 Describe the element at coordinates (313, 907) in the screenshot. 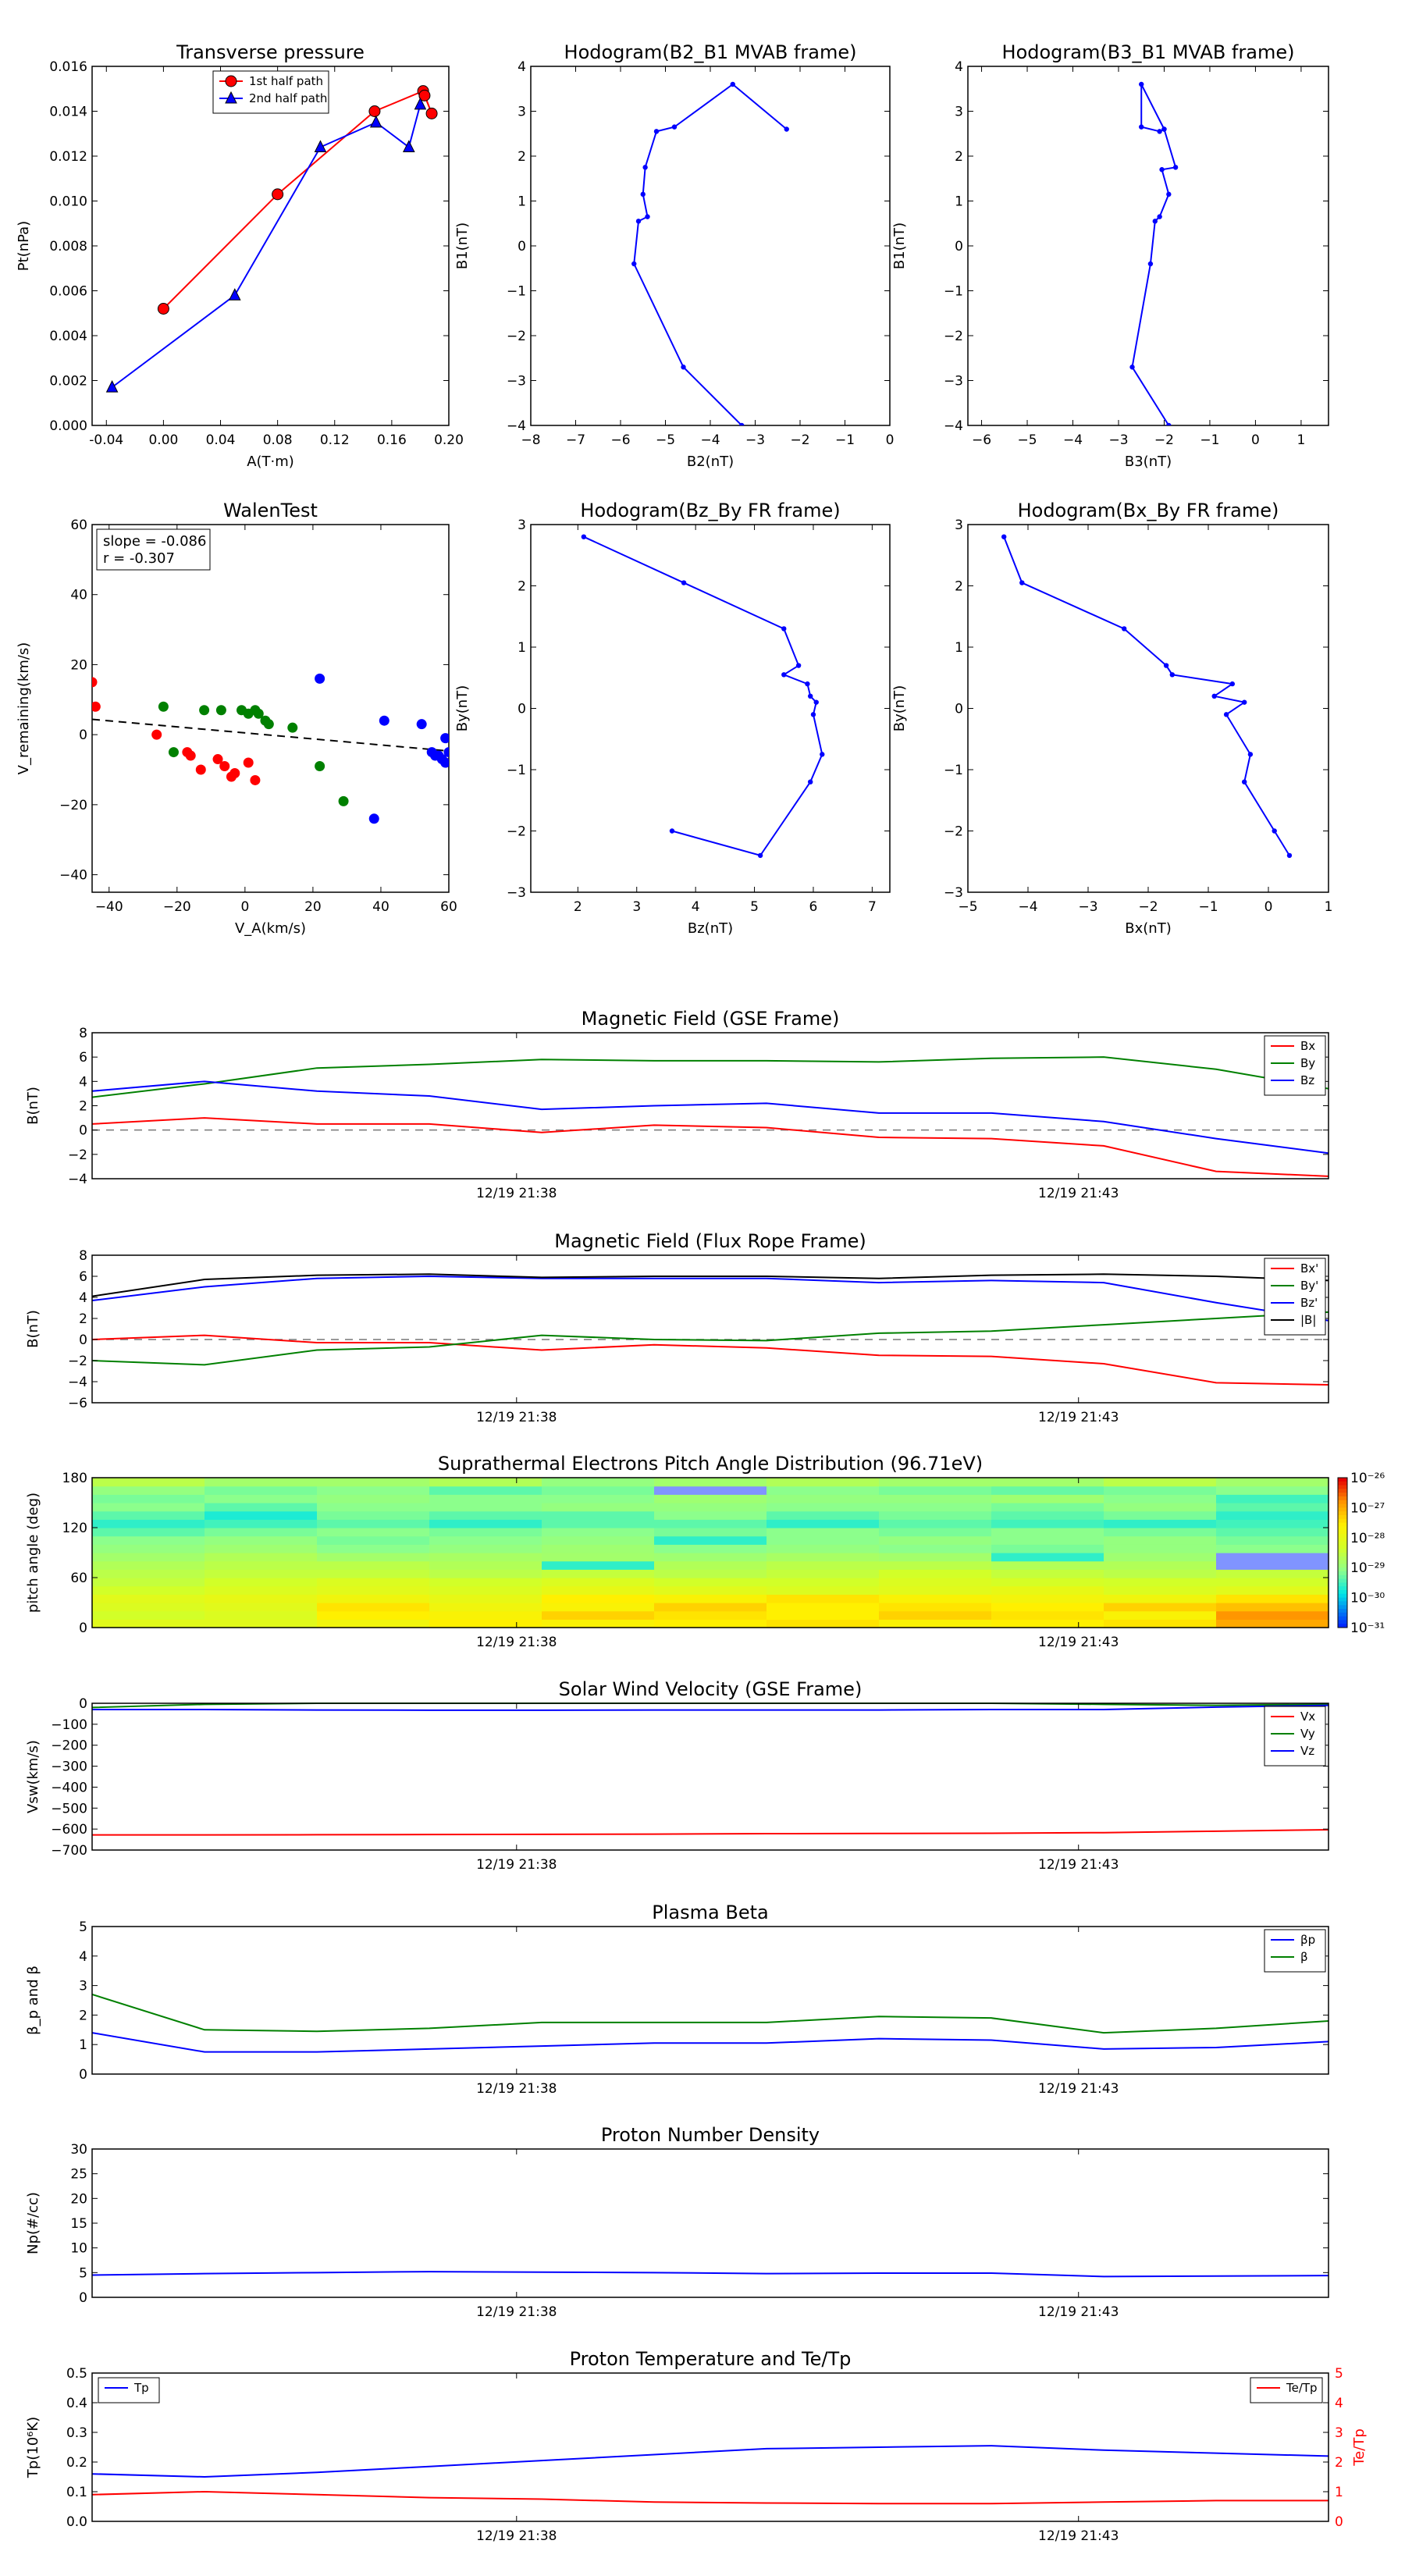

I see `walen_test-xtick-label: 20` at that location.